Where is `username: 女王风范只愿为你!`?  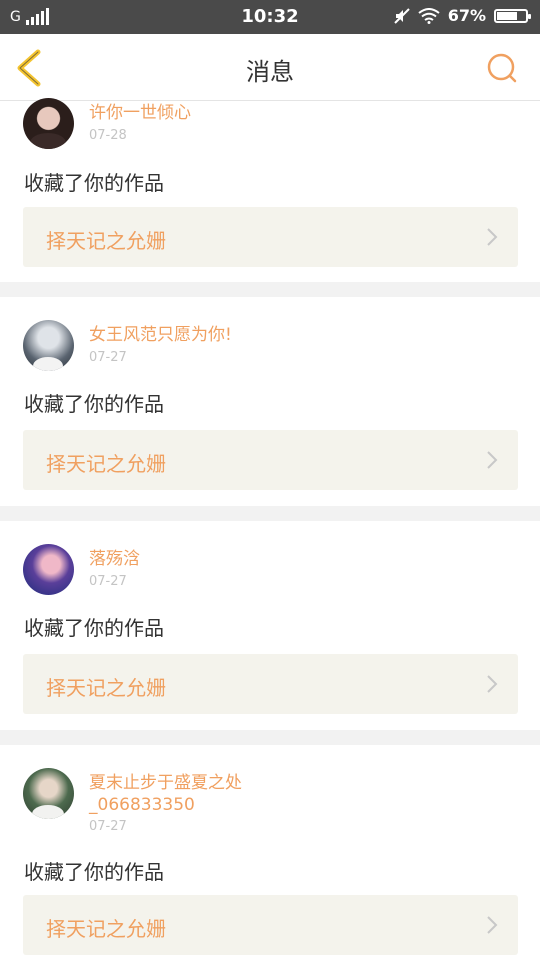
username: 女王风范只愿为你! is located at coordinates (160, 335).